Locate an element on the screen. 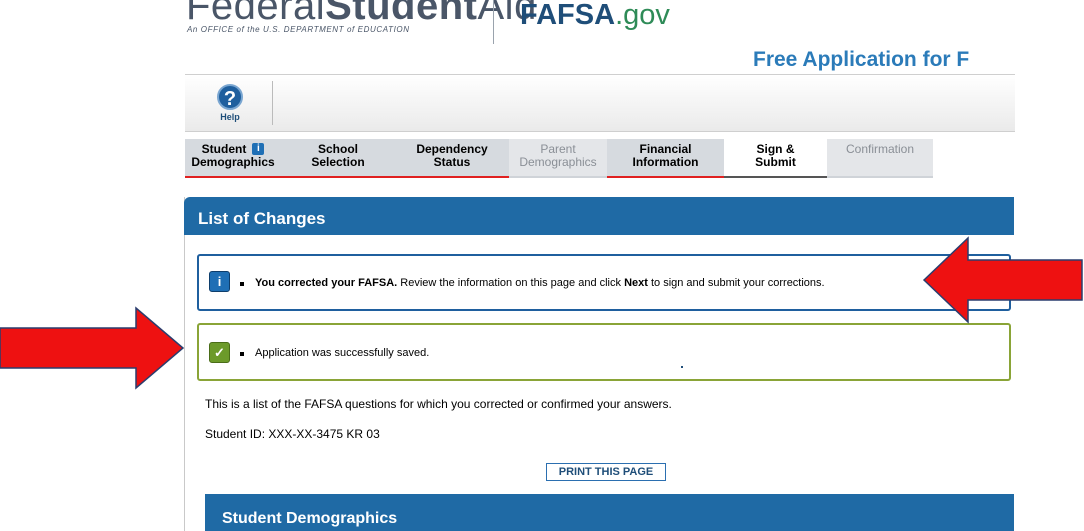 This screenshot has height=531, width=1084. help-label: Help is located at coordinates (230, 117).